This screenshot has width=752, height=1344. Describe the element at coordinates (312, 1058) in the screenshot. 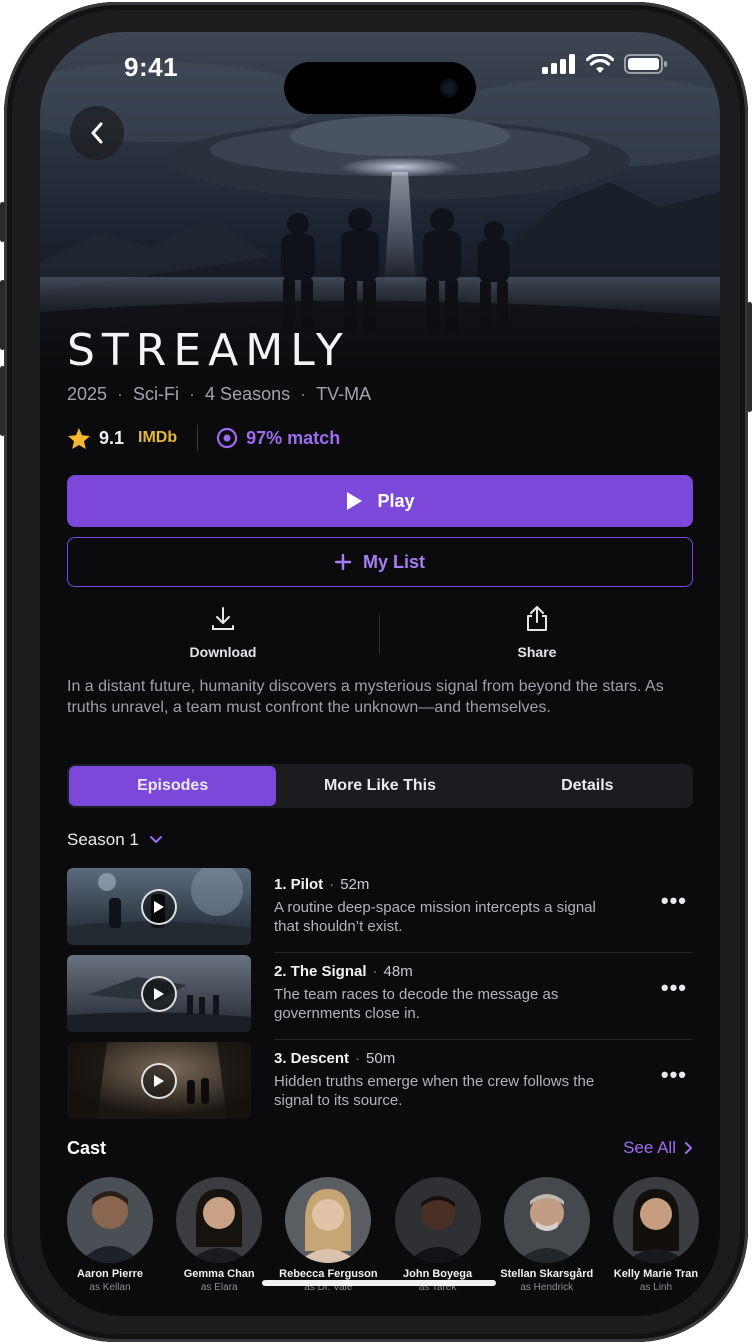

I see `episode-title: 3. Descent` at that location.